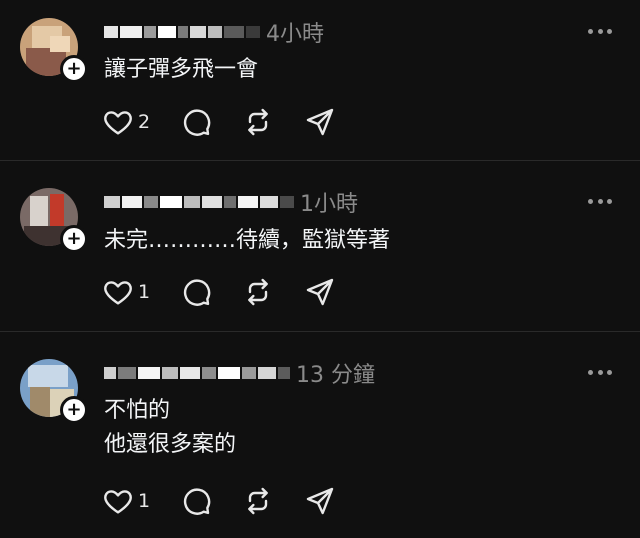 The height and width of the screenshot is (538, 640). What do you see at coordinates (329, 204) in the screenshot?
I see `post-time: 1小時` at bounding box center [329, 204].